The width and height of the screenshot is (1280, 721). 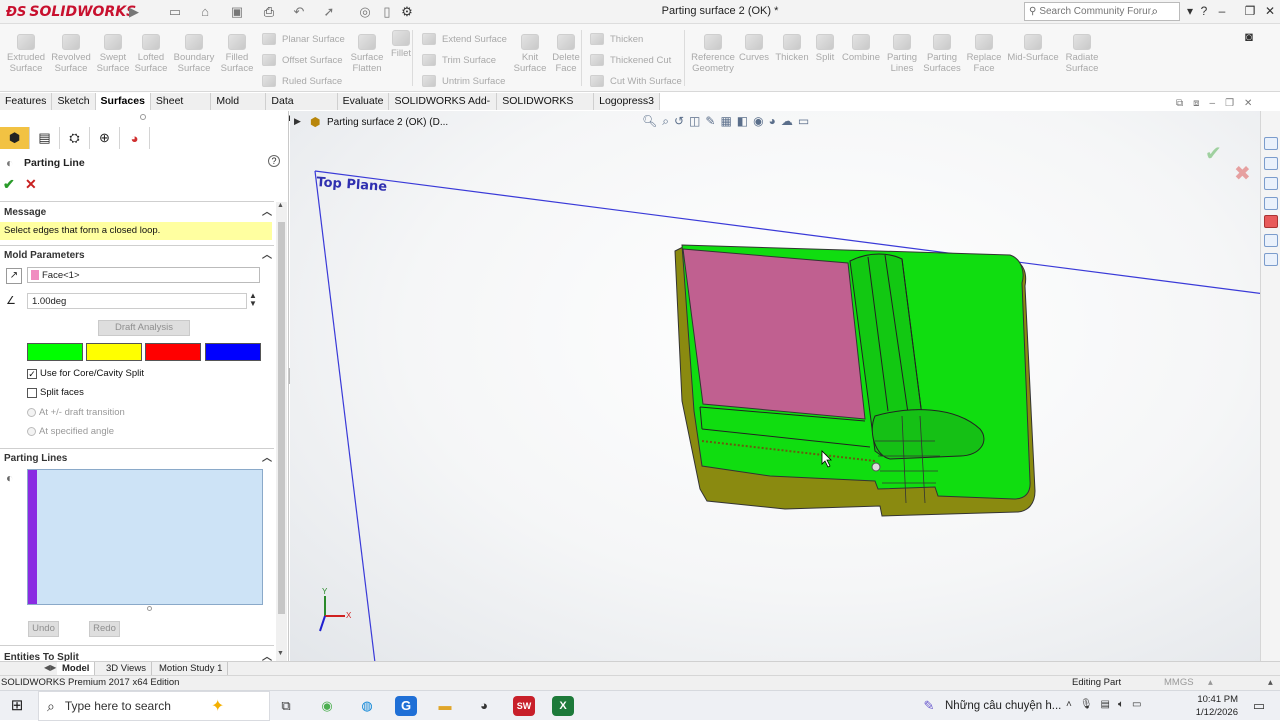 What do you see at coordinates (85, 373) in the screenshot?
I see `use-core-cavity-checkbox: ✓ Use for Core/Cavity Split` at bounding box center [85, 373].